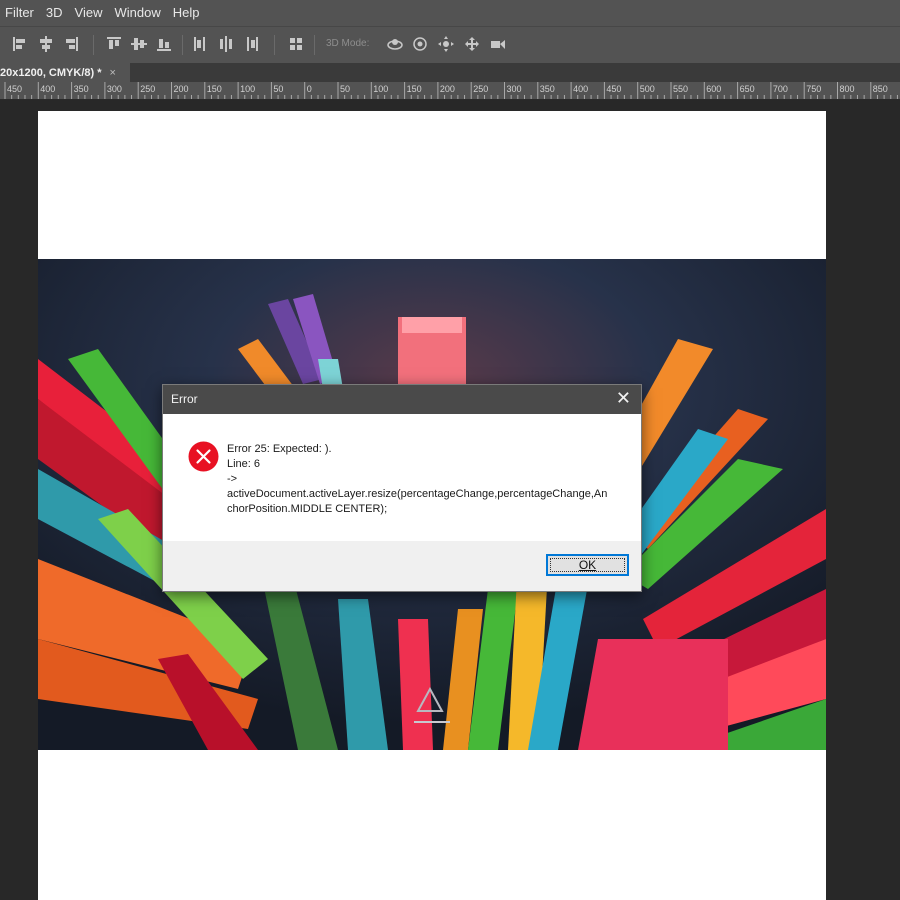 The image size is (900, 900). Describe the element at coordinates (847, 89) in the screenshot. I see `ruler-label: 800` at that location.